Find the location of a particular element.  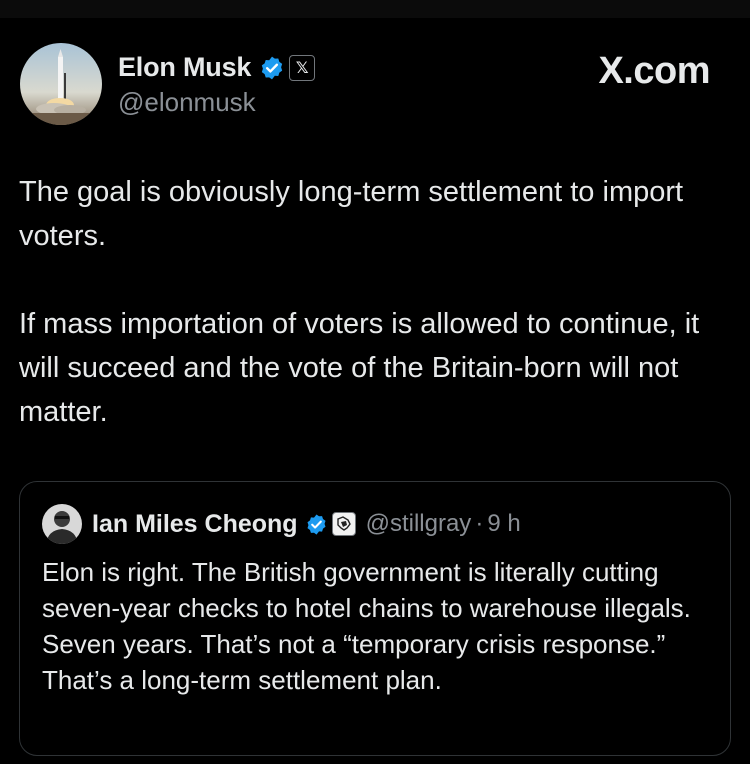

quoted-tweet-header: Ian Miles Cheong @stillgray · 9 h is located at coordinates (281, 524).